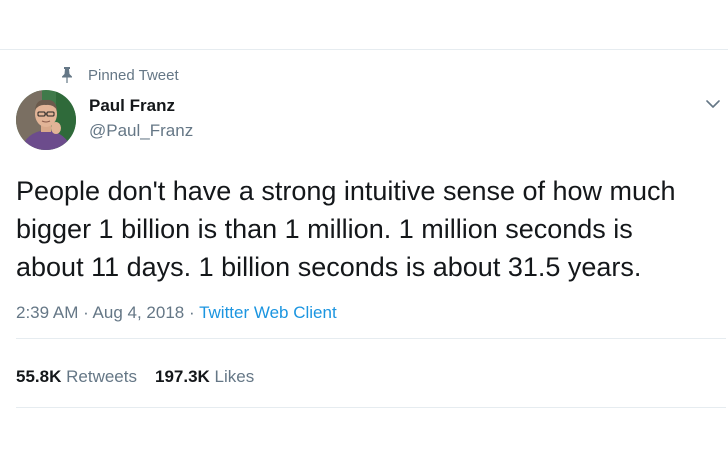 The height and width of the screenshot is (450, 728). I want to click on likes-stat: 197.3K Likes, so click(204, 377).